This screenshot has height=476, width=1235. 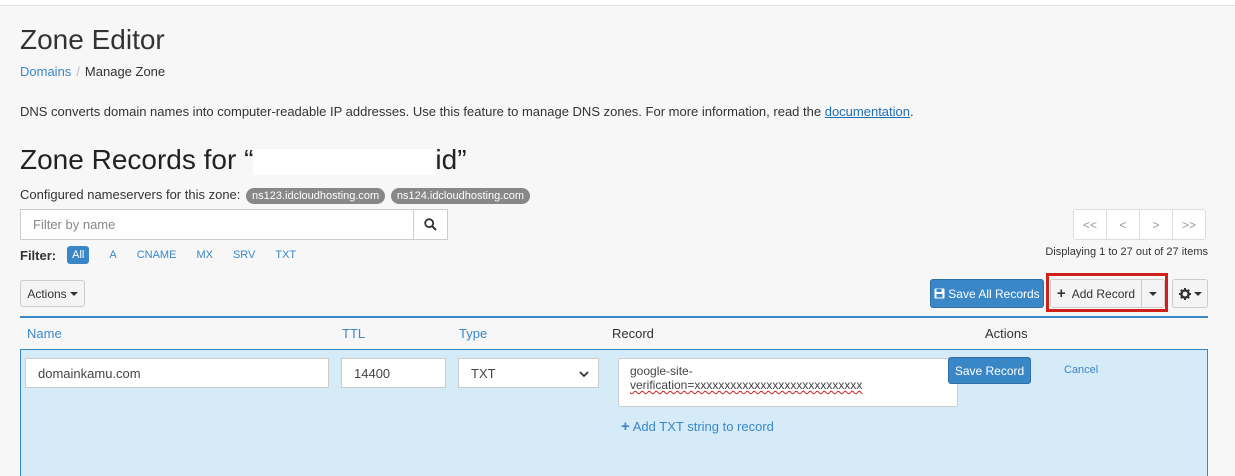 I want to click on documentation-link: documentation, so click(x=867, y=111).